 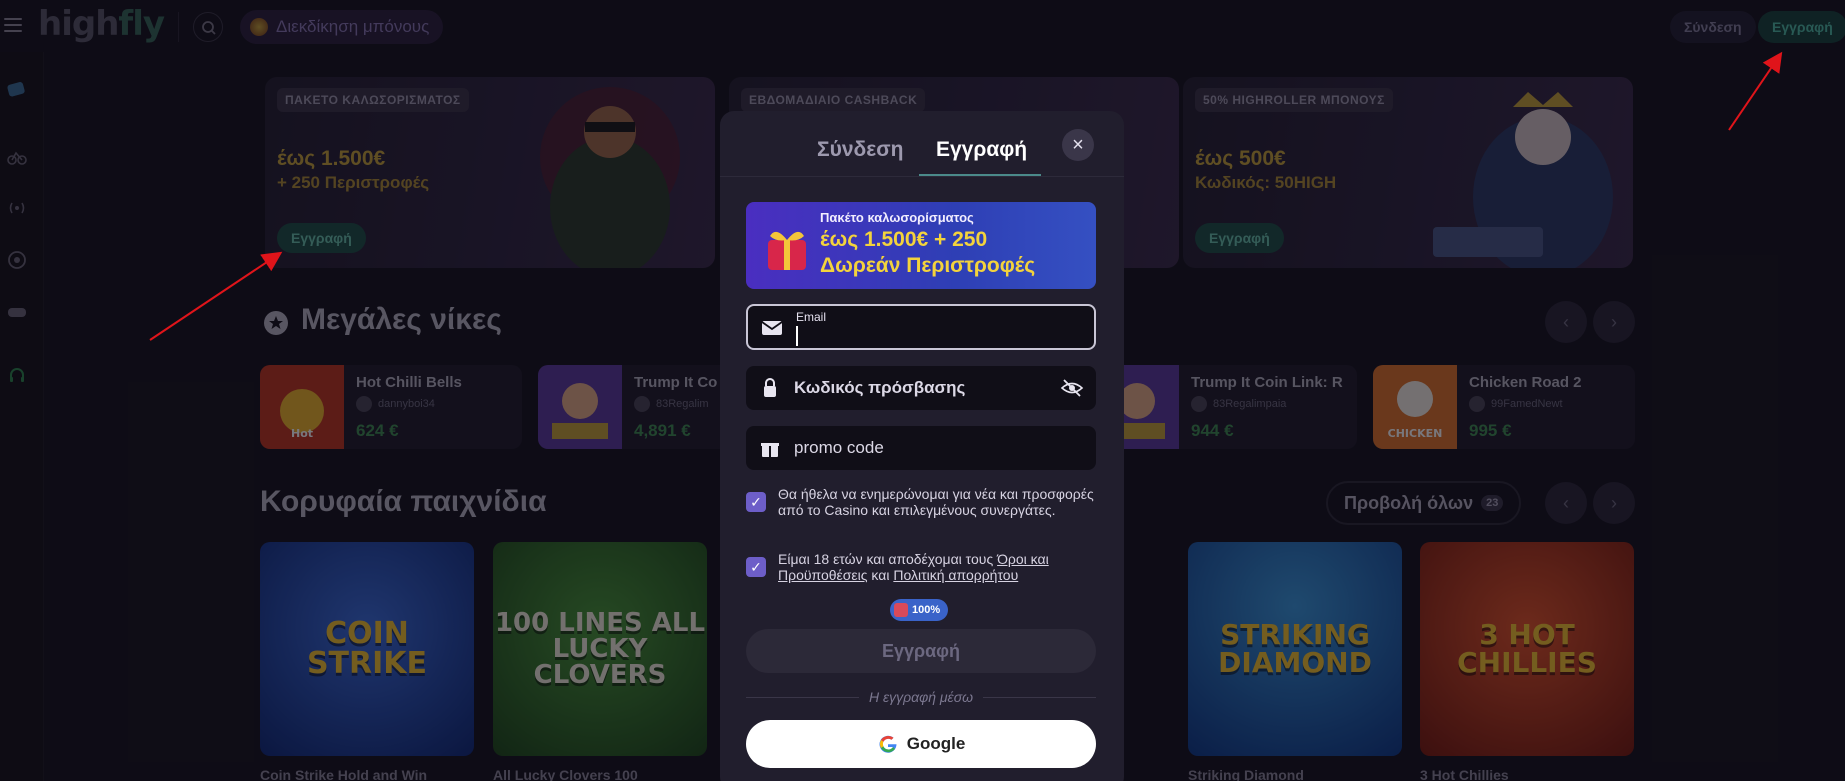 What do you see at coordinates (922, 144) in the screenshot?
I see `modal-tabs: Σύνδεση Εγγραφή ×` at bounding box center [922, 144].